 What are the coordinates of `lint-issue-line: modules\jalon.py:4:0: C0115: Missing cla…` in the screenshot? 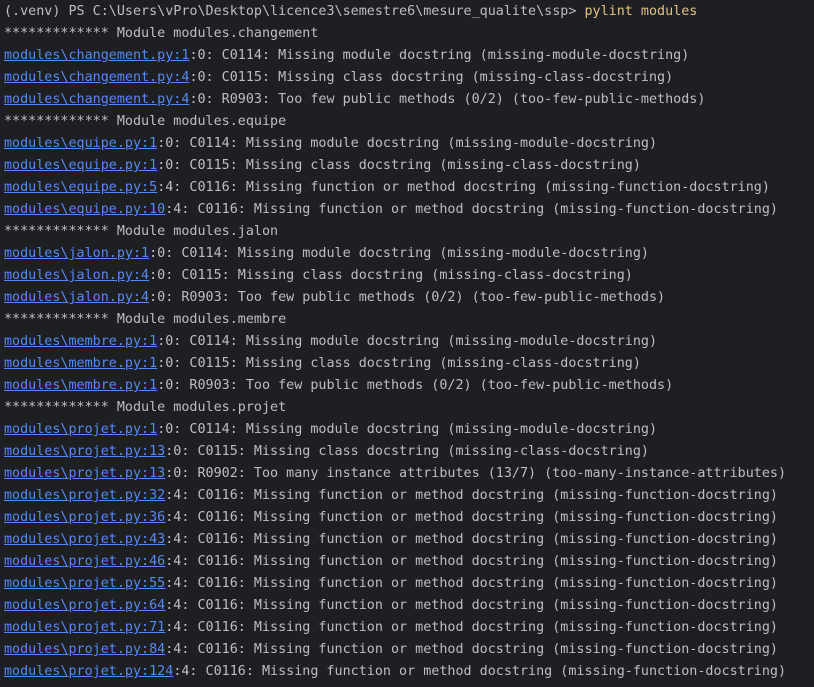 It's located at (409, 276).